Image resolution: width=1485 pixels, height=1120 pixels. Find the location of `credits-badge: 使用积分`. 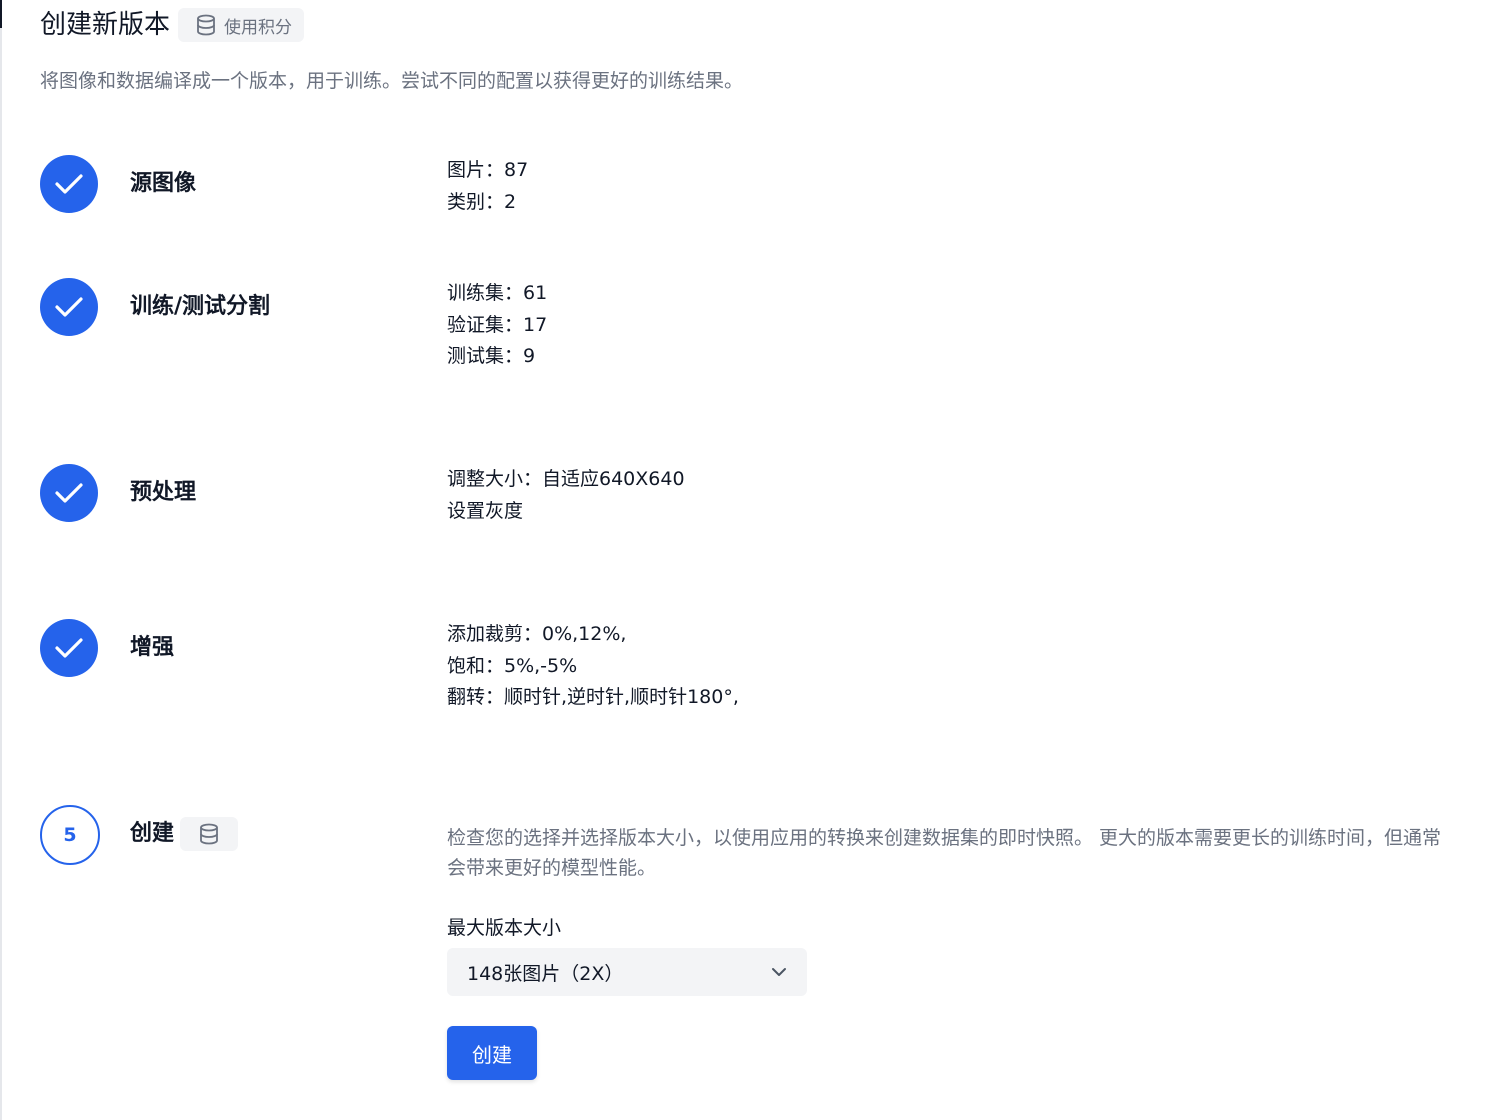

credits-badge: 使用积分 is located at coordinates (241, 25).